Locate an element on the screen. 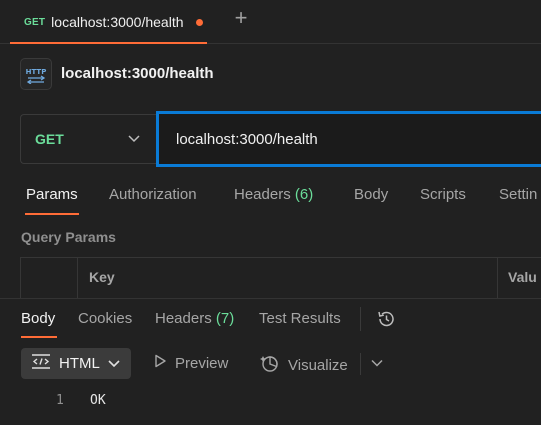 This screenshot has height=425, width=541. response-tab-headers: Headers (7) is located at coordinates (194, 318).